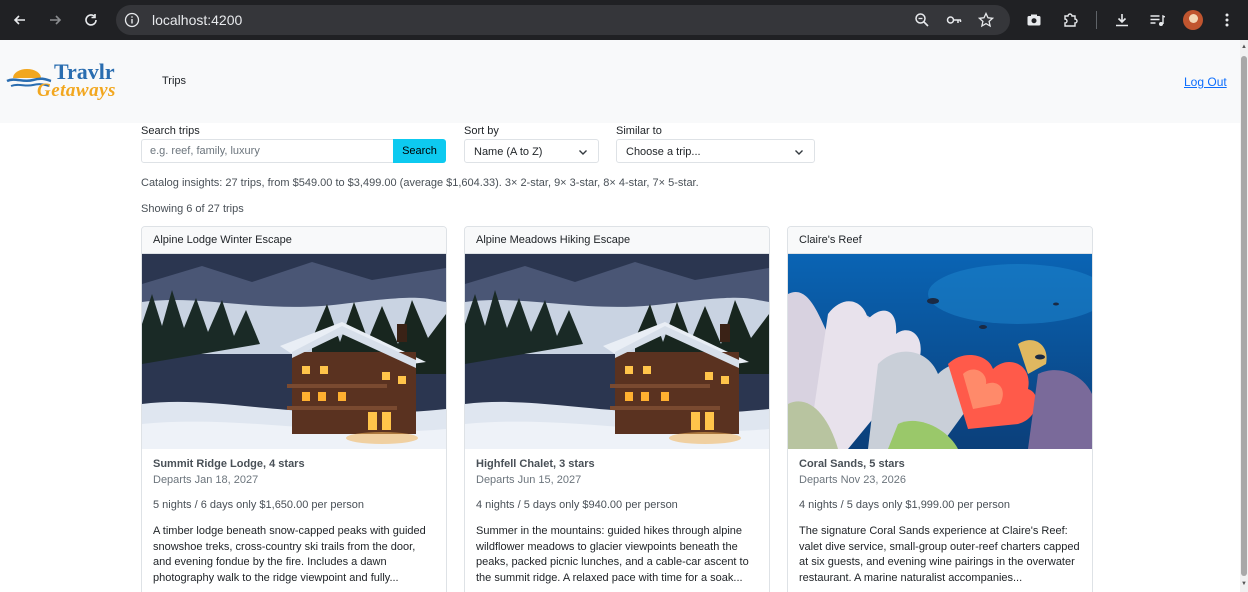 This screenshot has width=1248, height=592. What do you see at coordinates (535, 464) in the screenshot?
I see `trip-card-lodge: Highfell Chalet, 3 stars` at bounding box center [535, 464].